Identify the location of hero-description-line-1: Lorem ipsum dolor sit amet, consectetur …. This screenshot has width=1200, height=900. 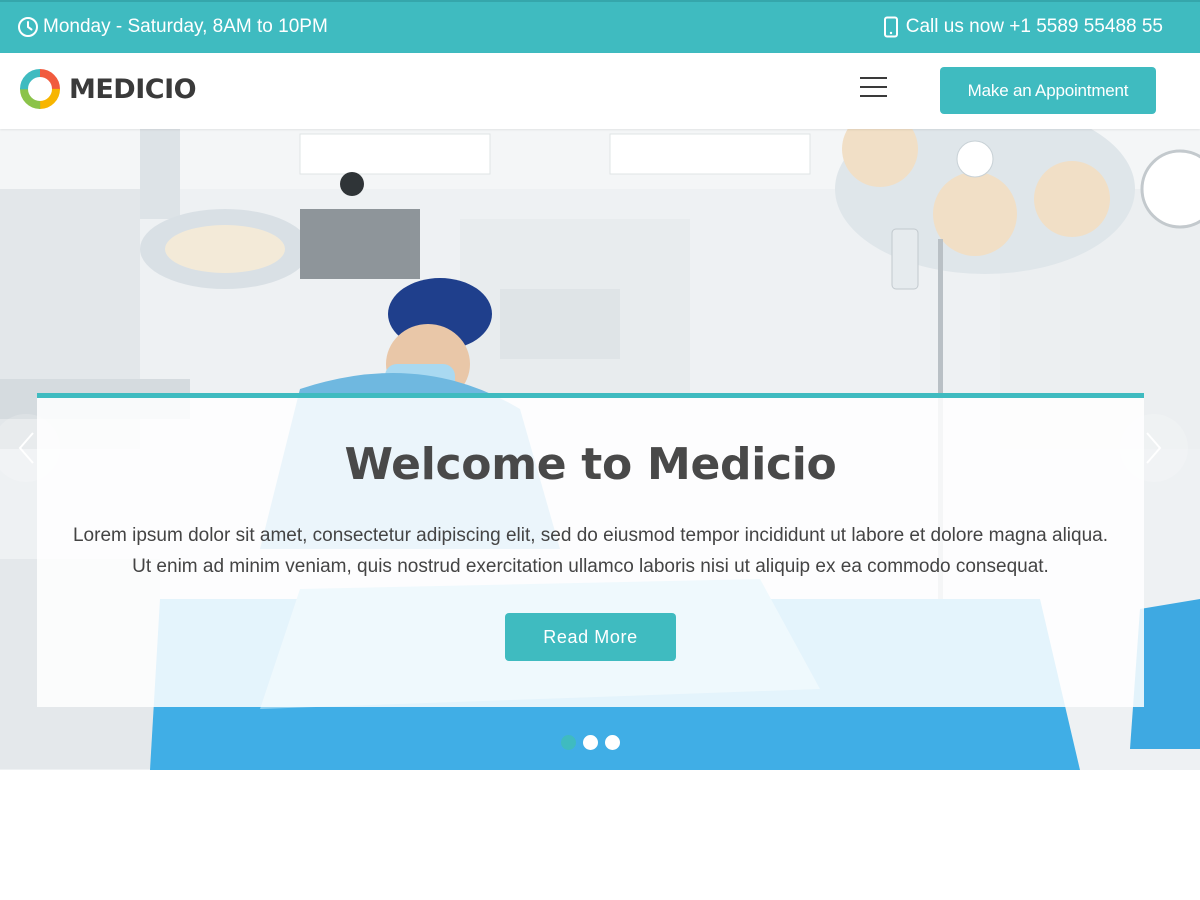
(590, 535).